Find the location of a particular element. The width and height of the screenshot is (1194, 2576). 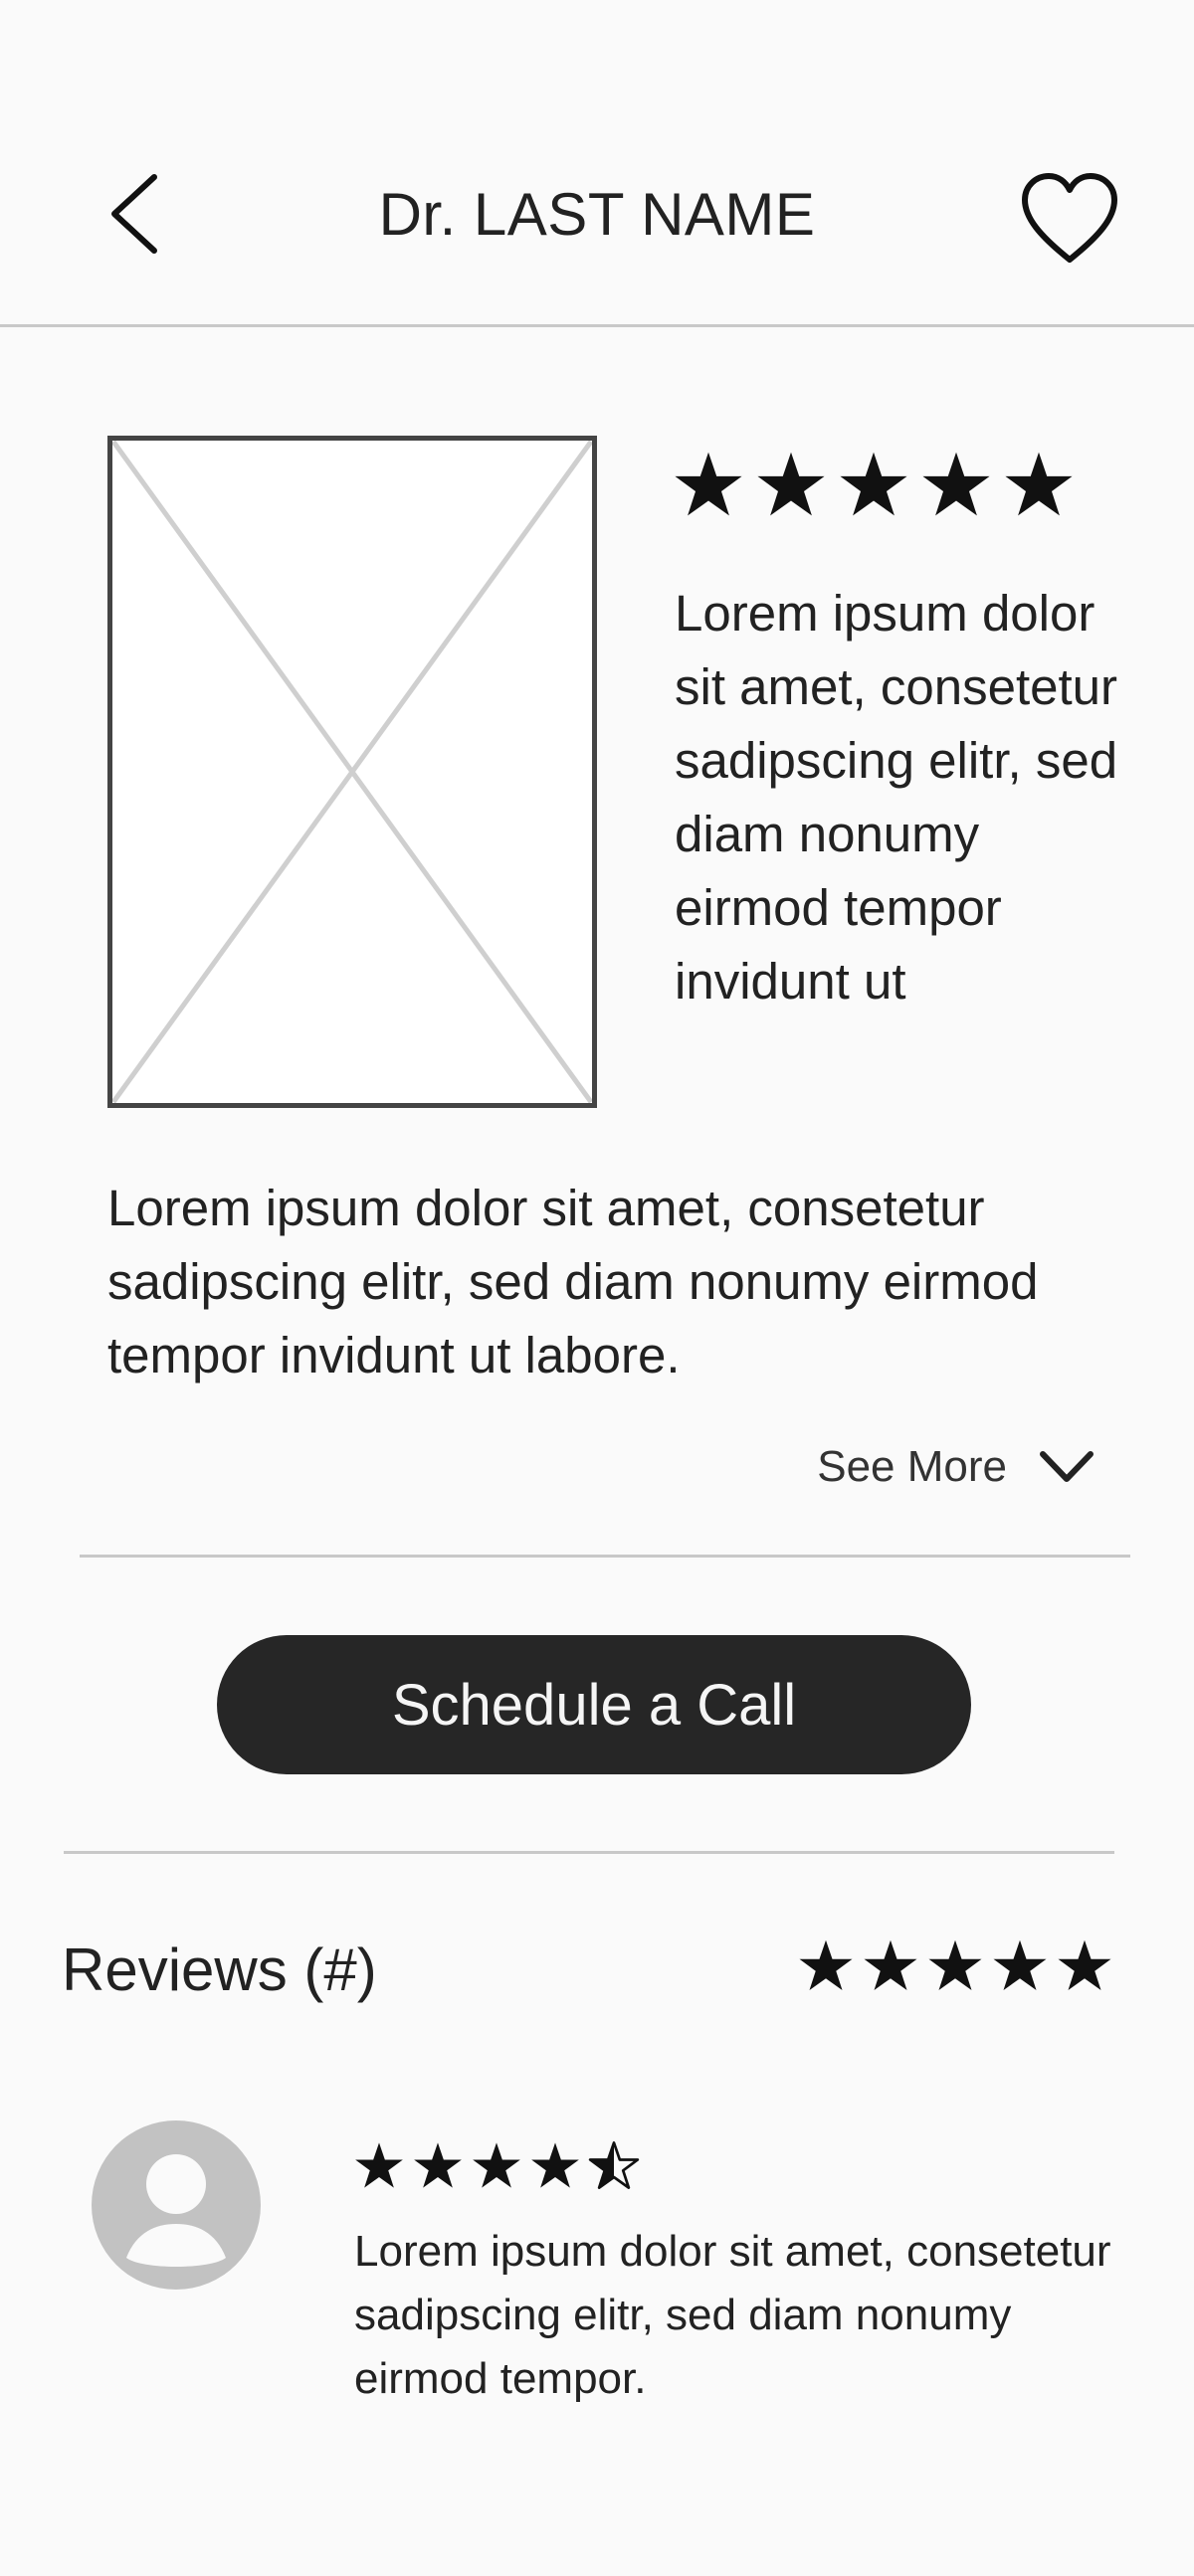

back-button is located at coordinates (134, 214).